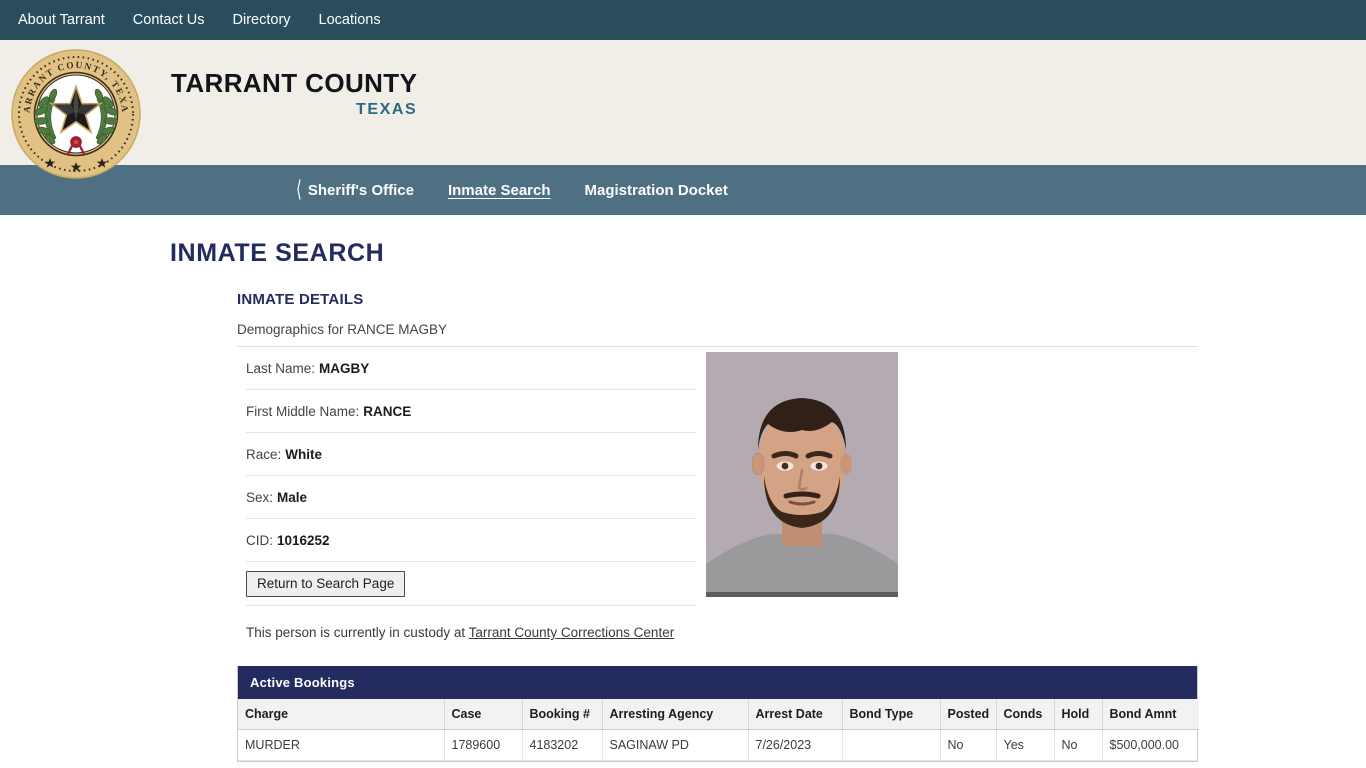 The image size is (1366, 768). Describe the element at coordinates (1025, 745) in the screenshot. I see `cell-conds: Yes` at that location.